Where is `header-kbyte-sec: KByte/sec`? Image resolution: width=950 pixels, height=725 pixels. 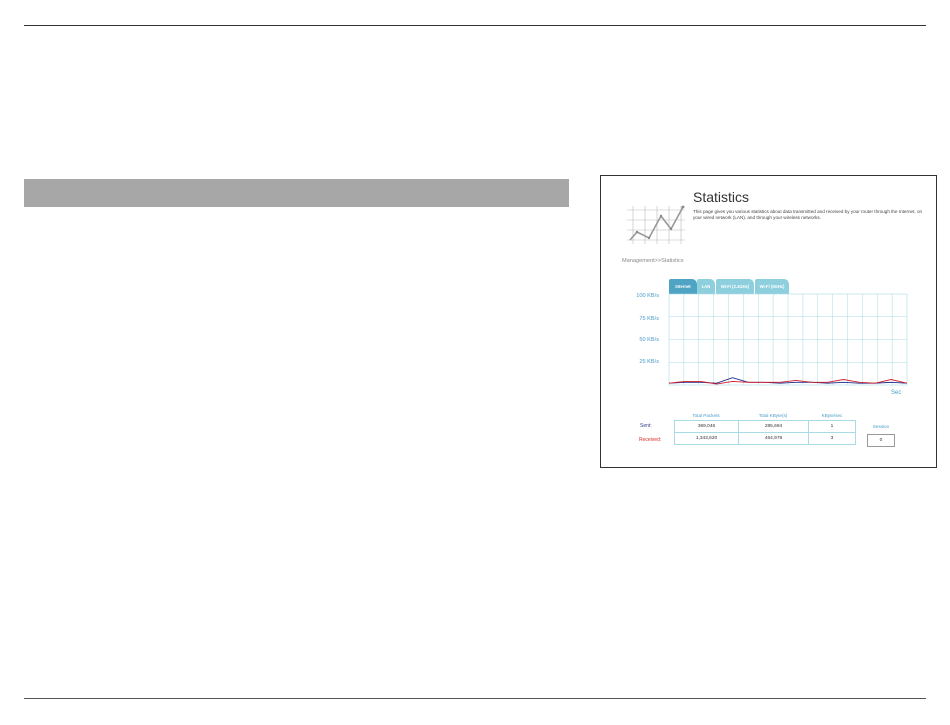
header-kbyte-sec: KByte/sec is located at coordinates (832, 415).